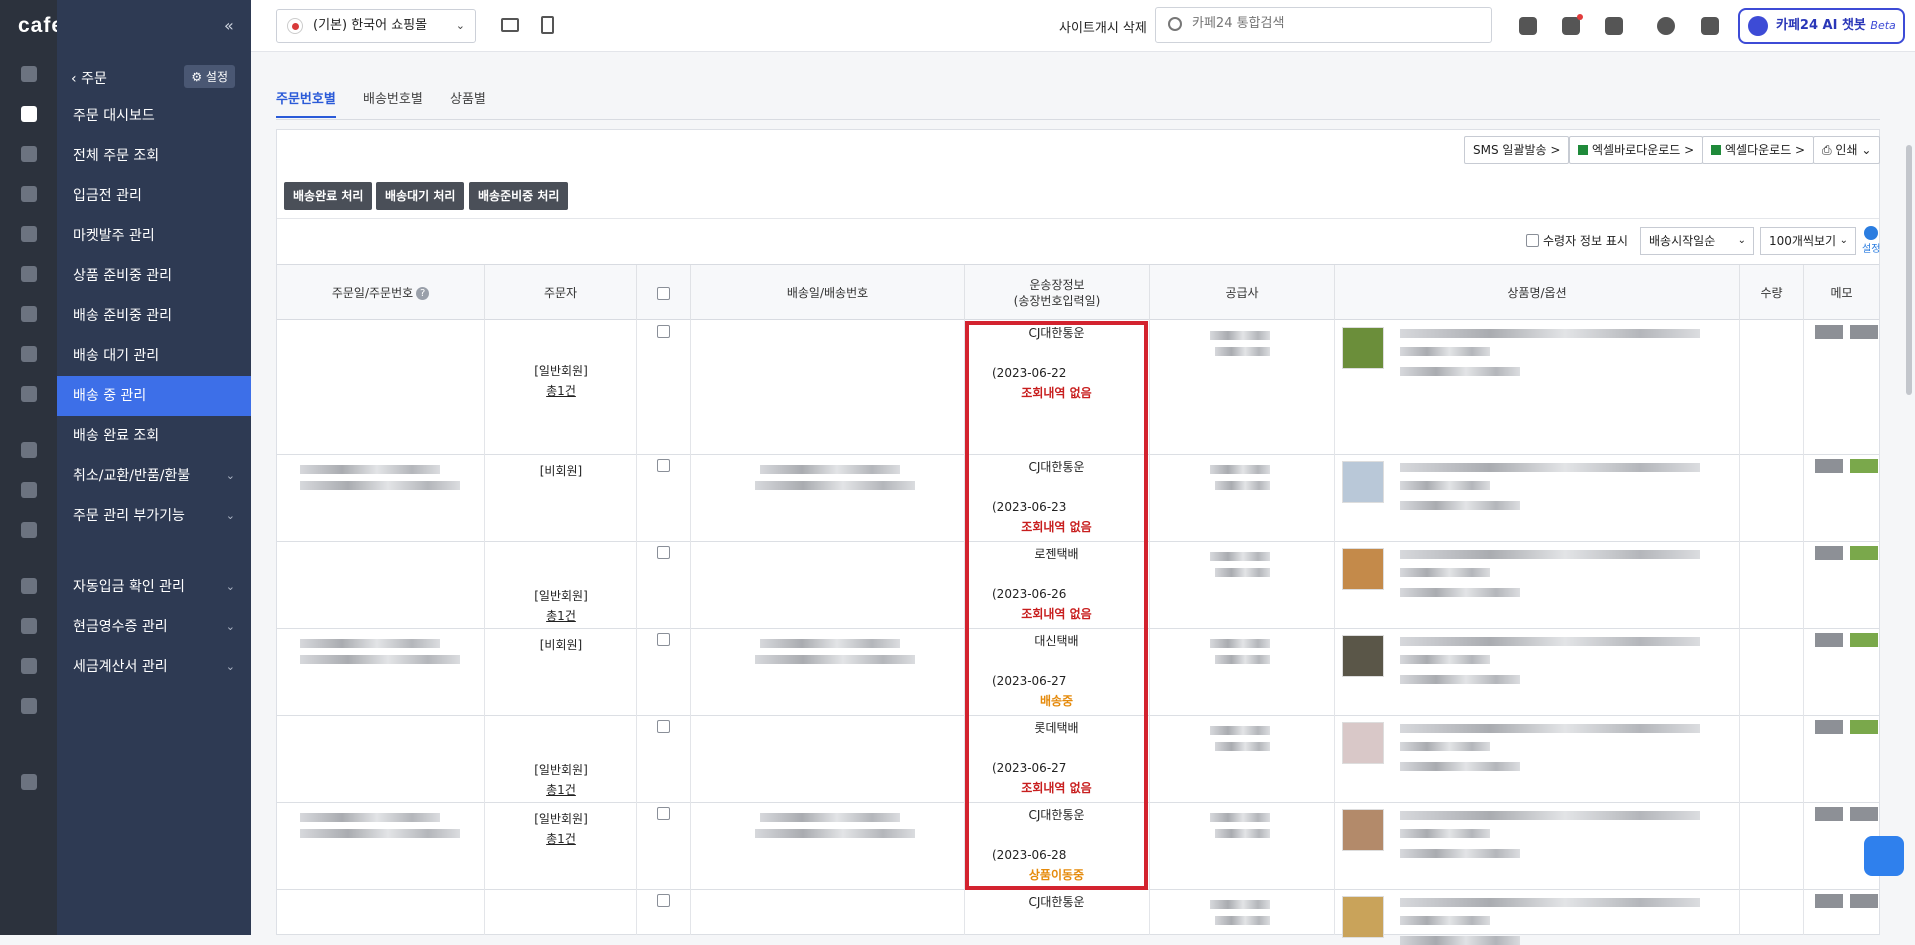  Describe the element at coordinates (154, 356) in the screenshot. I see `sidebar-item: 배송 대기 관리` at that location.